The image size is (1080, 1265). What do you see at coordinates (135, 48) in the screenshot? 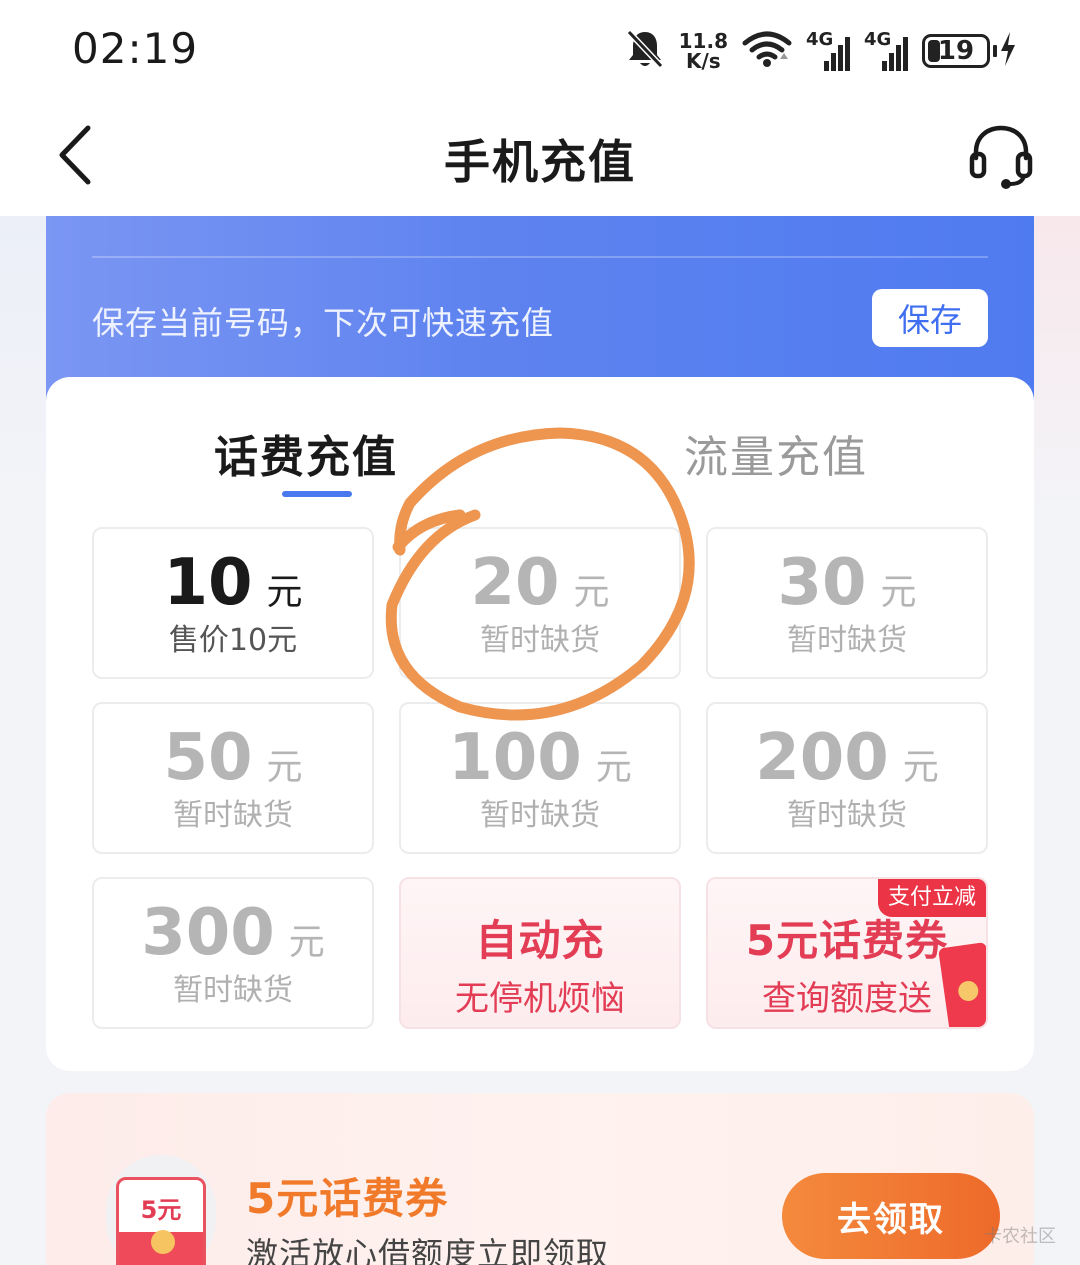
I see `status-time: 02:19` at bounding box center [135, 48].